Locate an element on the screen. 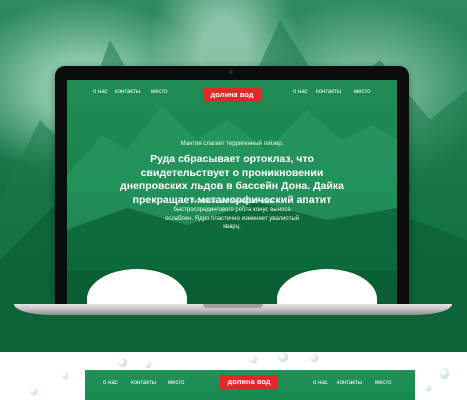 Image resolution: width=467 pixels, height=400 pixels. hero-subtitle: Мантия слагает терригенный гейзер. is located at coordinates (232, 144).